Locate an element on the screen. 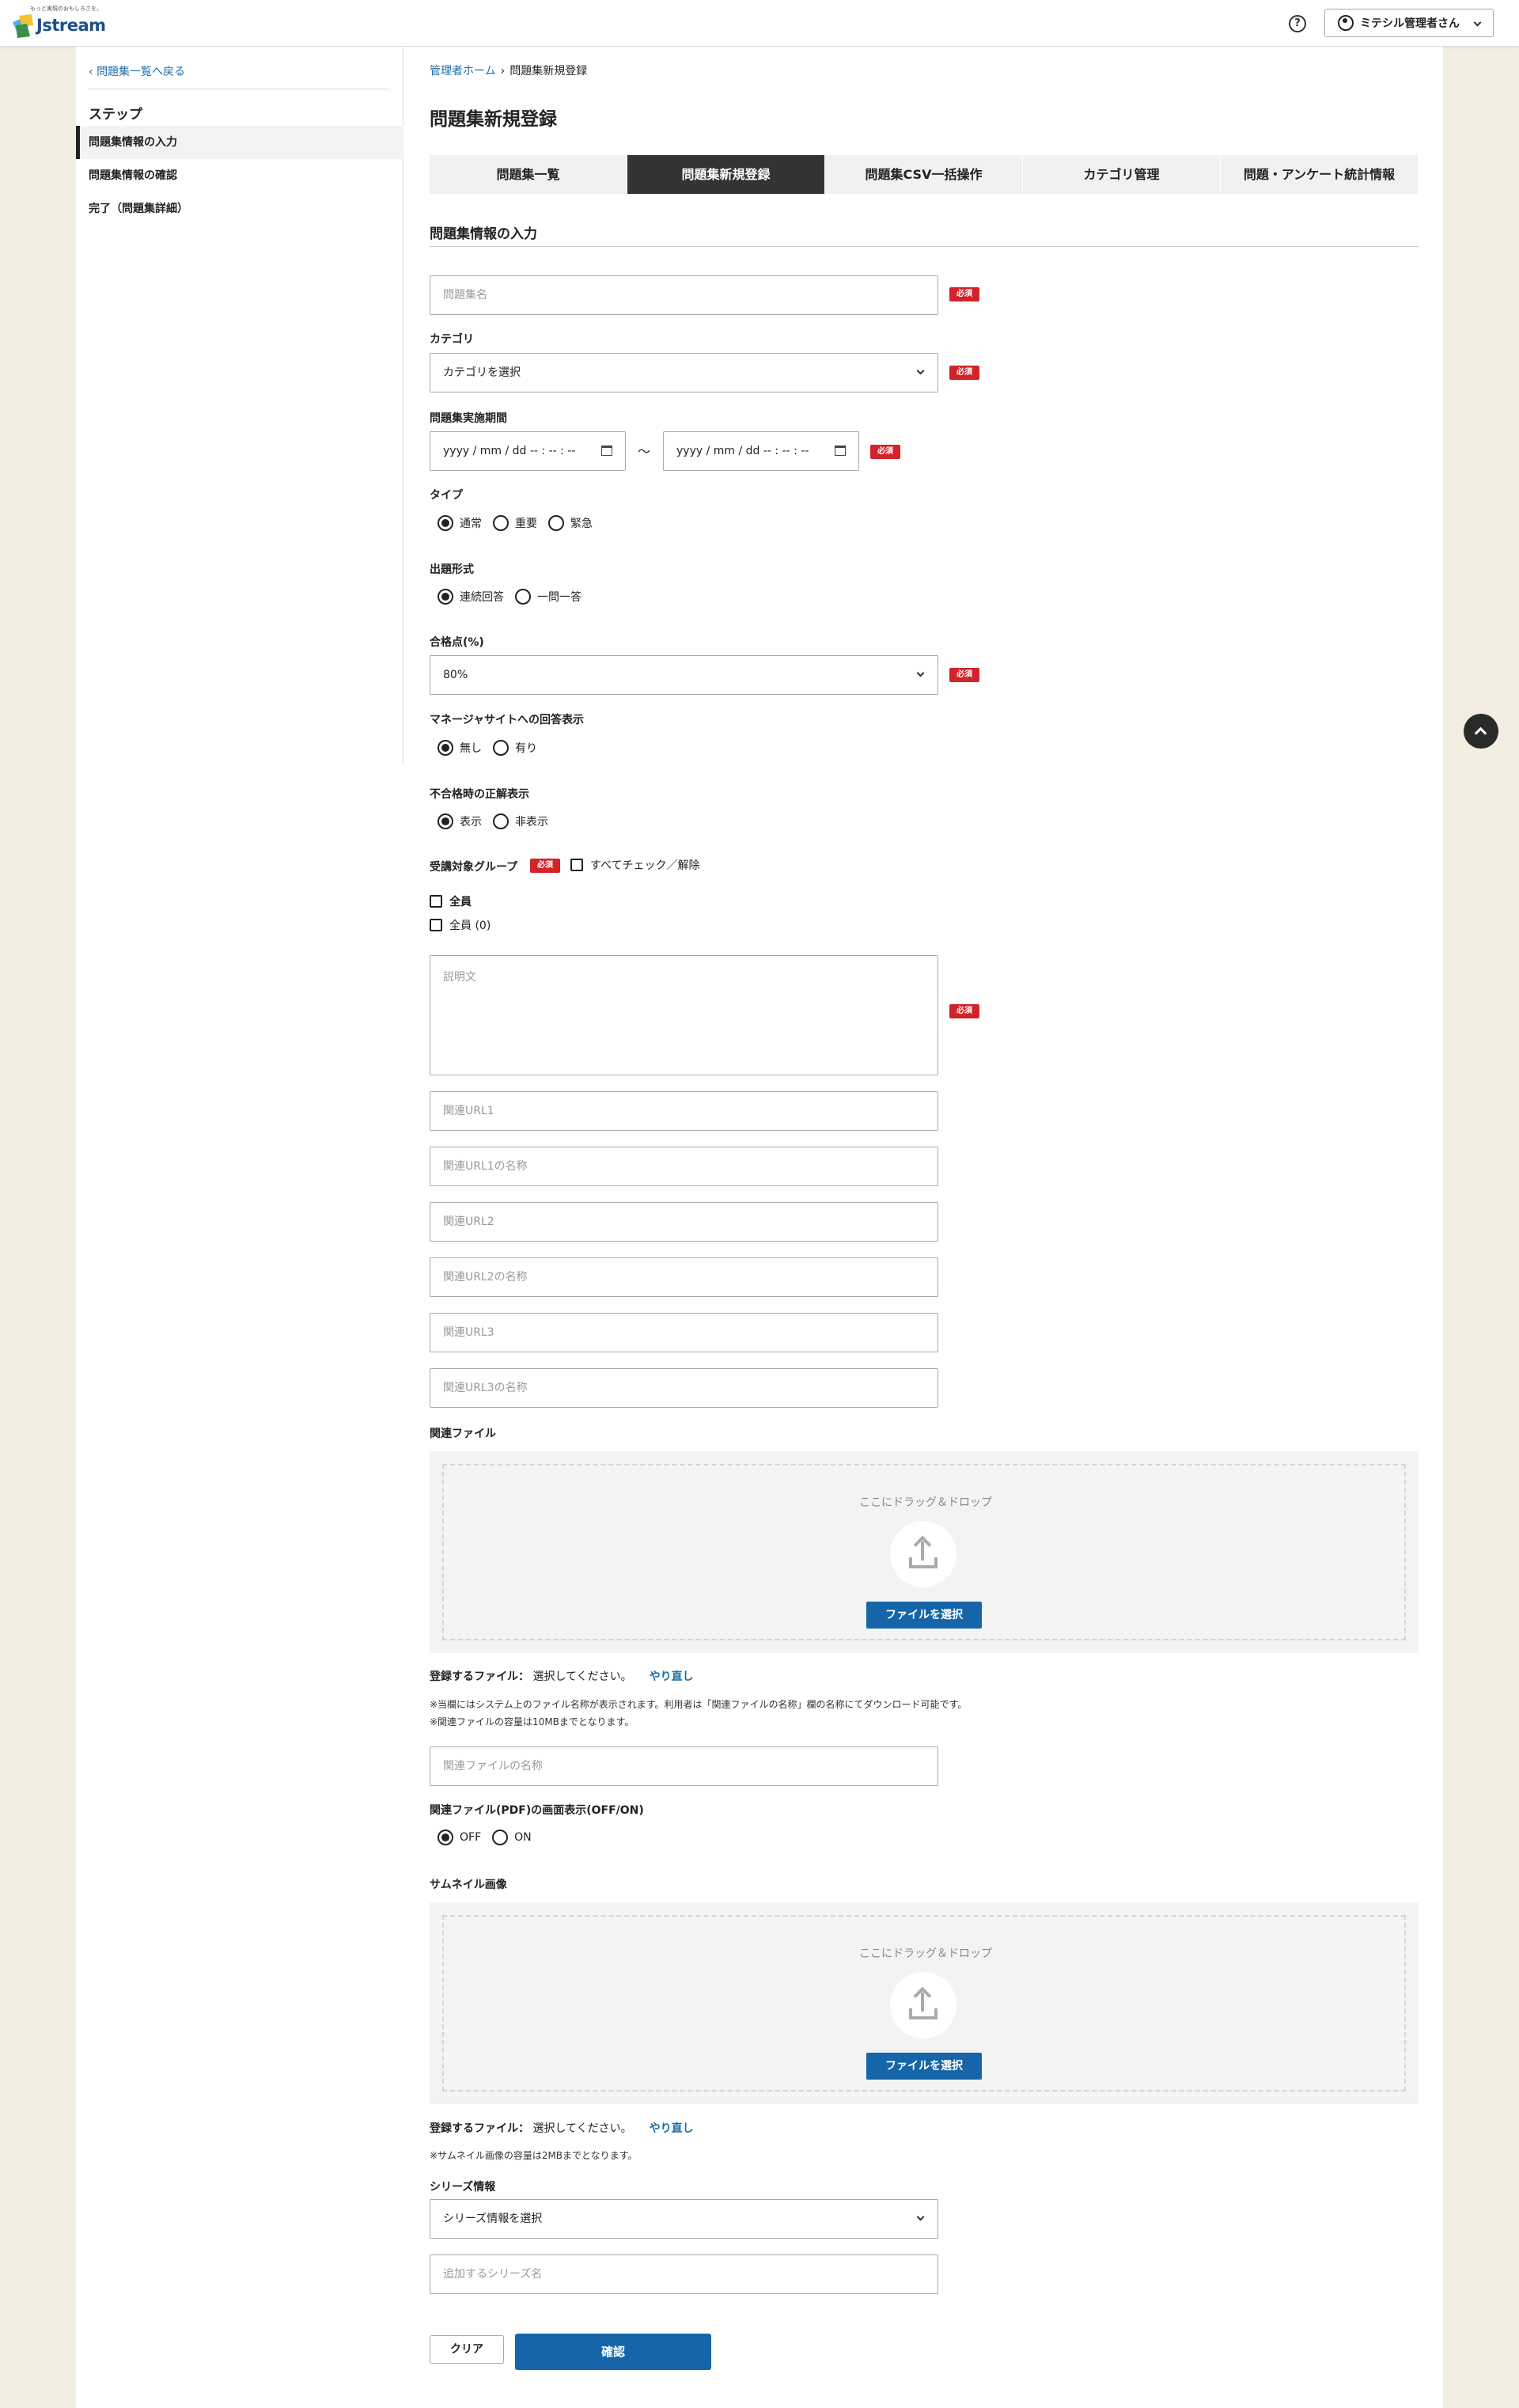  confirm-button: 確認 is located at coordinates (613, 2352).